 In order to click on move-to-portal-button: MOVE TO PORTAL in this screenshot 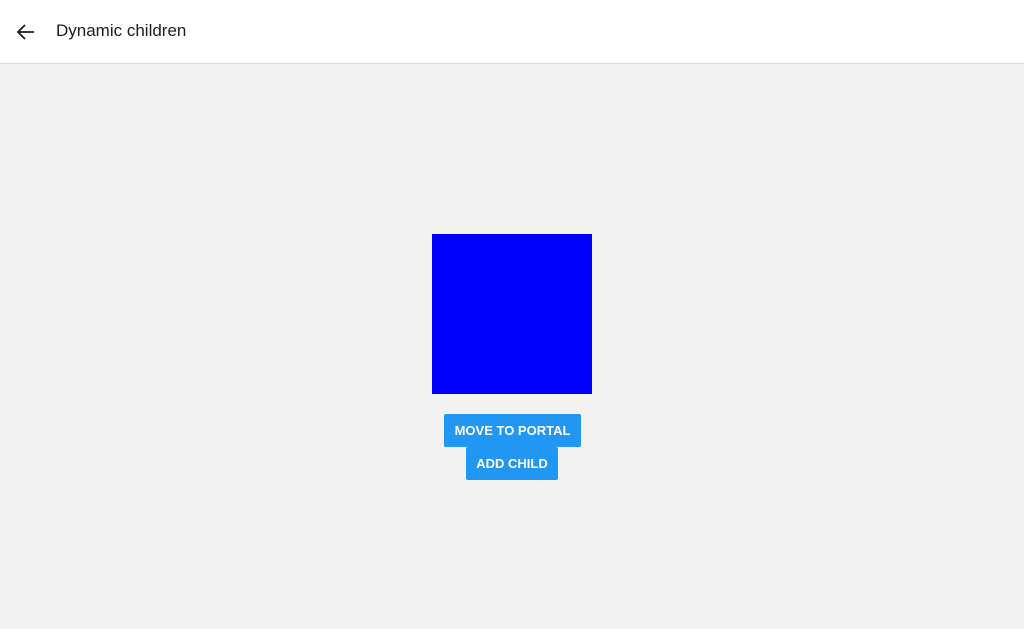, I will do `click(512, 430)`.